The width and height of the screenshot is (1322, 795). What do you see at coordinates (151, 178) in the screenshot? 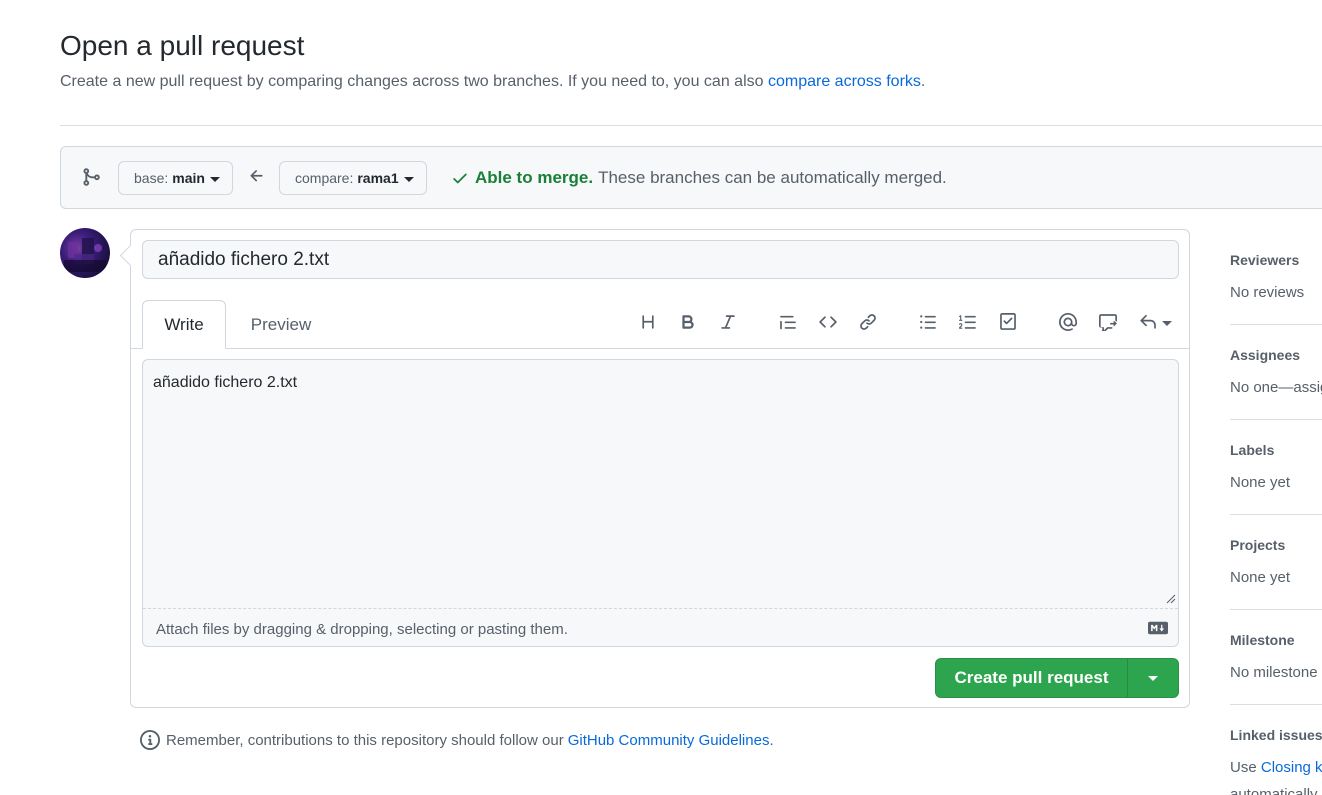
I see `base-label: base:` at bounding box center [151, 178].